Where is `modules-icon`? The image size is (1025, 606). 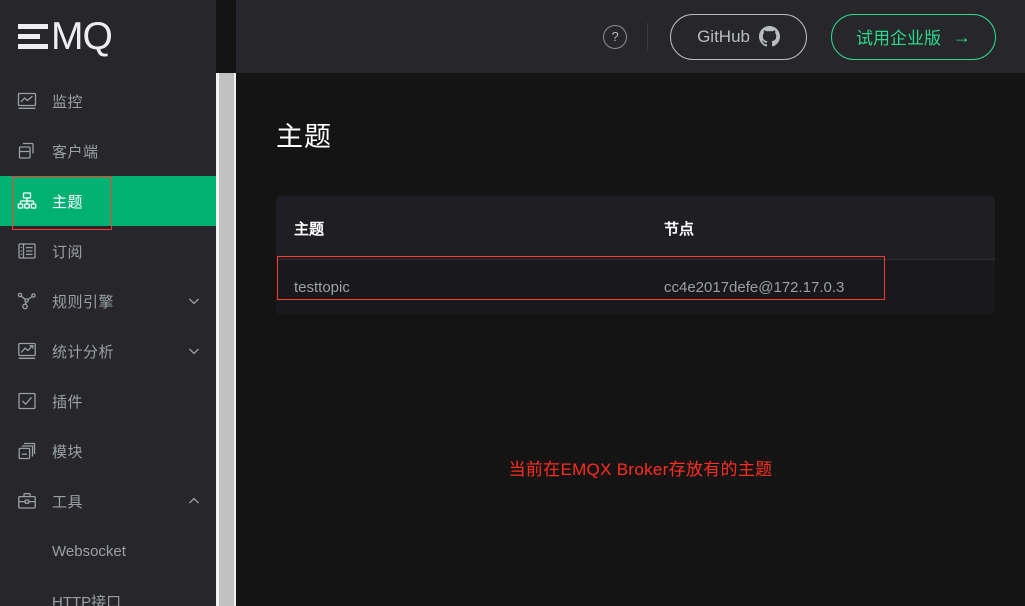 modules-icon is located at coordinates (27, 451).